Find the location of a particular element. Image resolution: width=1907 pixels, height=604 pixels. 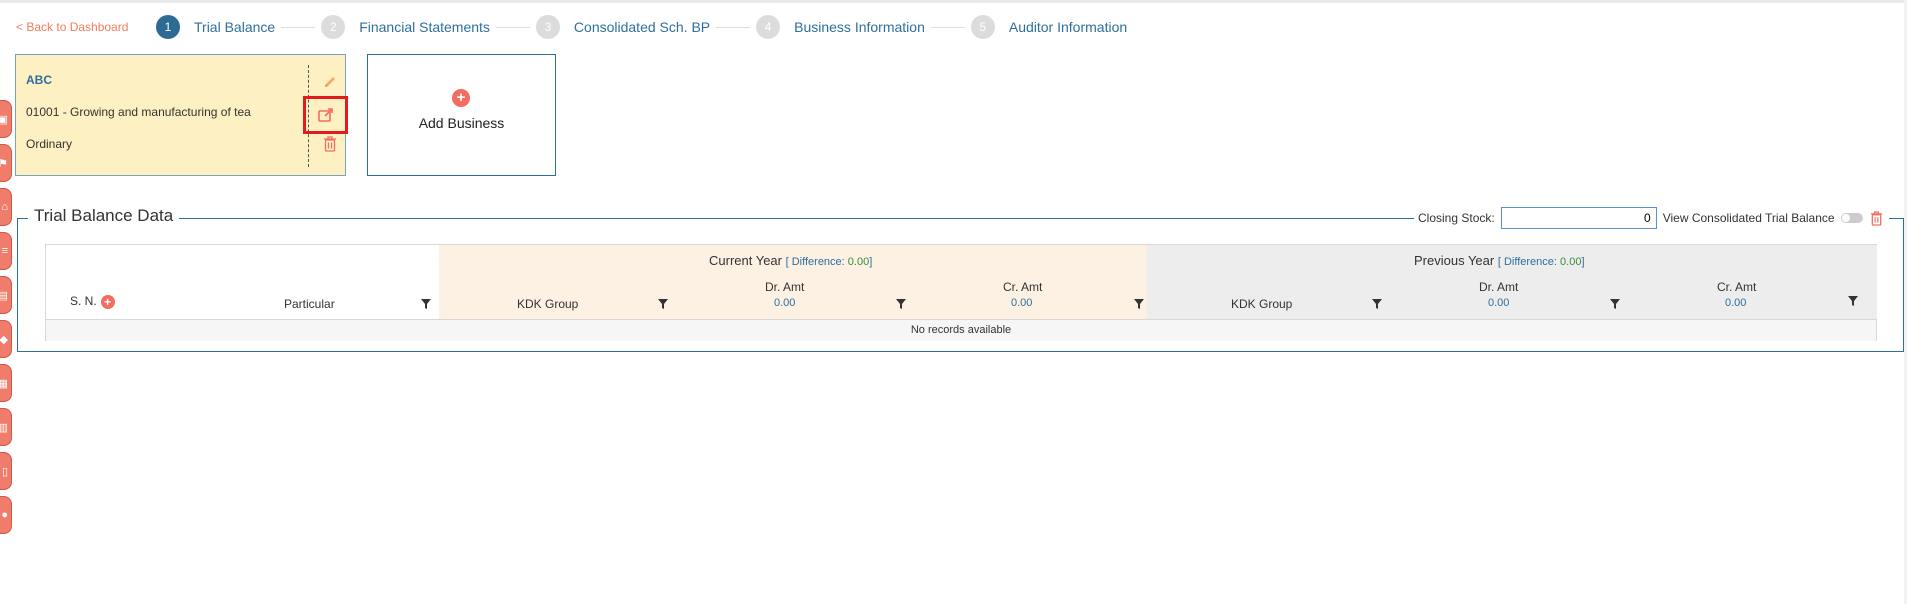

step-label: Trial Balance is located at coordinates (235, 27).